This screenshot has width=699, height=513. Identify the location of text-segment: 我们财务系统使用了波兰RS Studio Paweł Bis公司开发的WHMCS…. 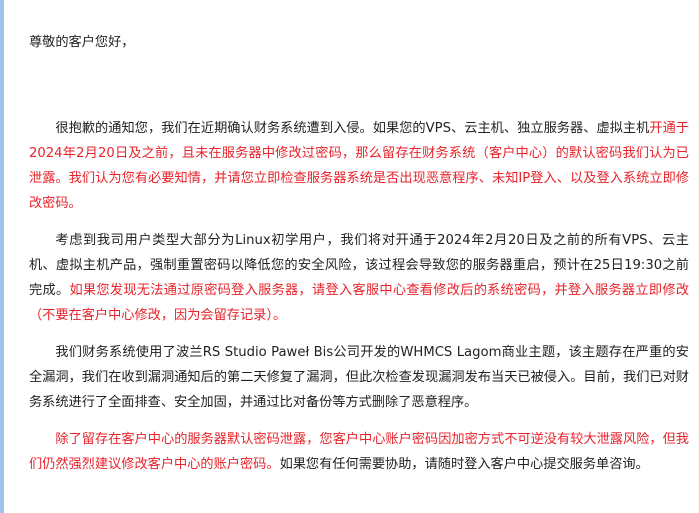
(359, 377).